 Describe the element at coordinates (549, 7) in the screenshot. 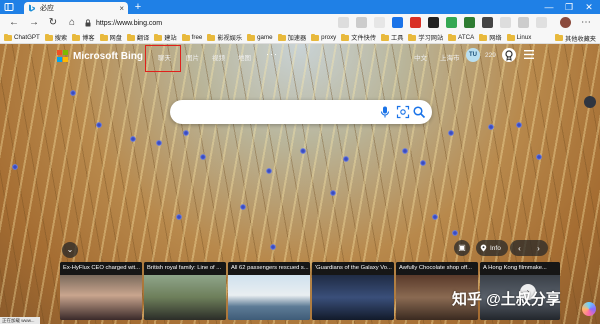

I see `minimize-button: —` at that location.